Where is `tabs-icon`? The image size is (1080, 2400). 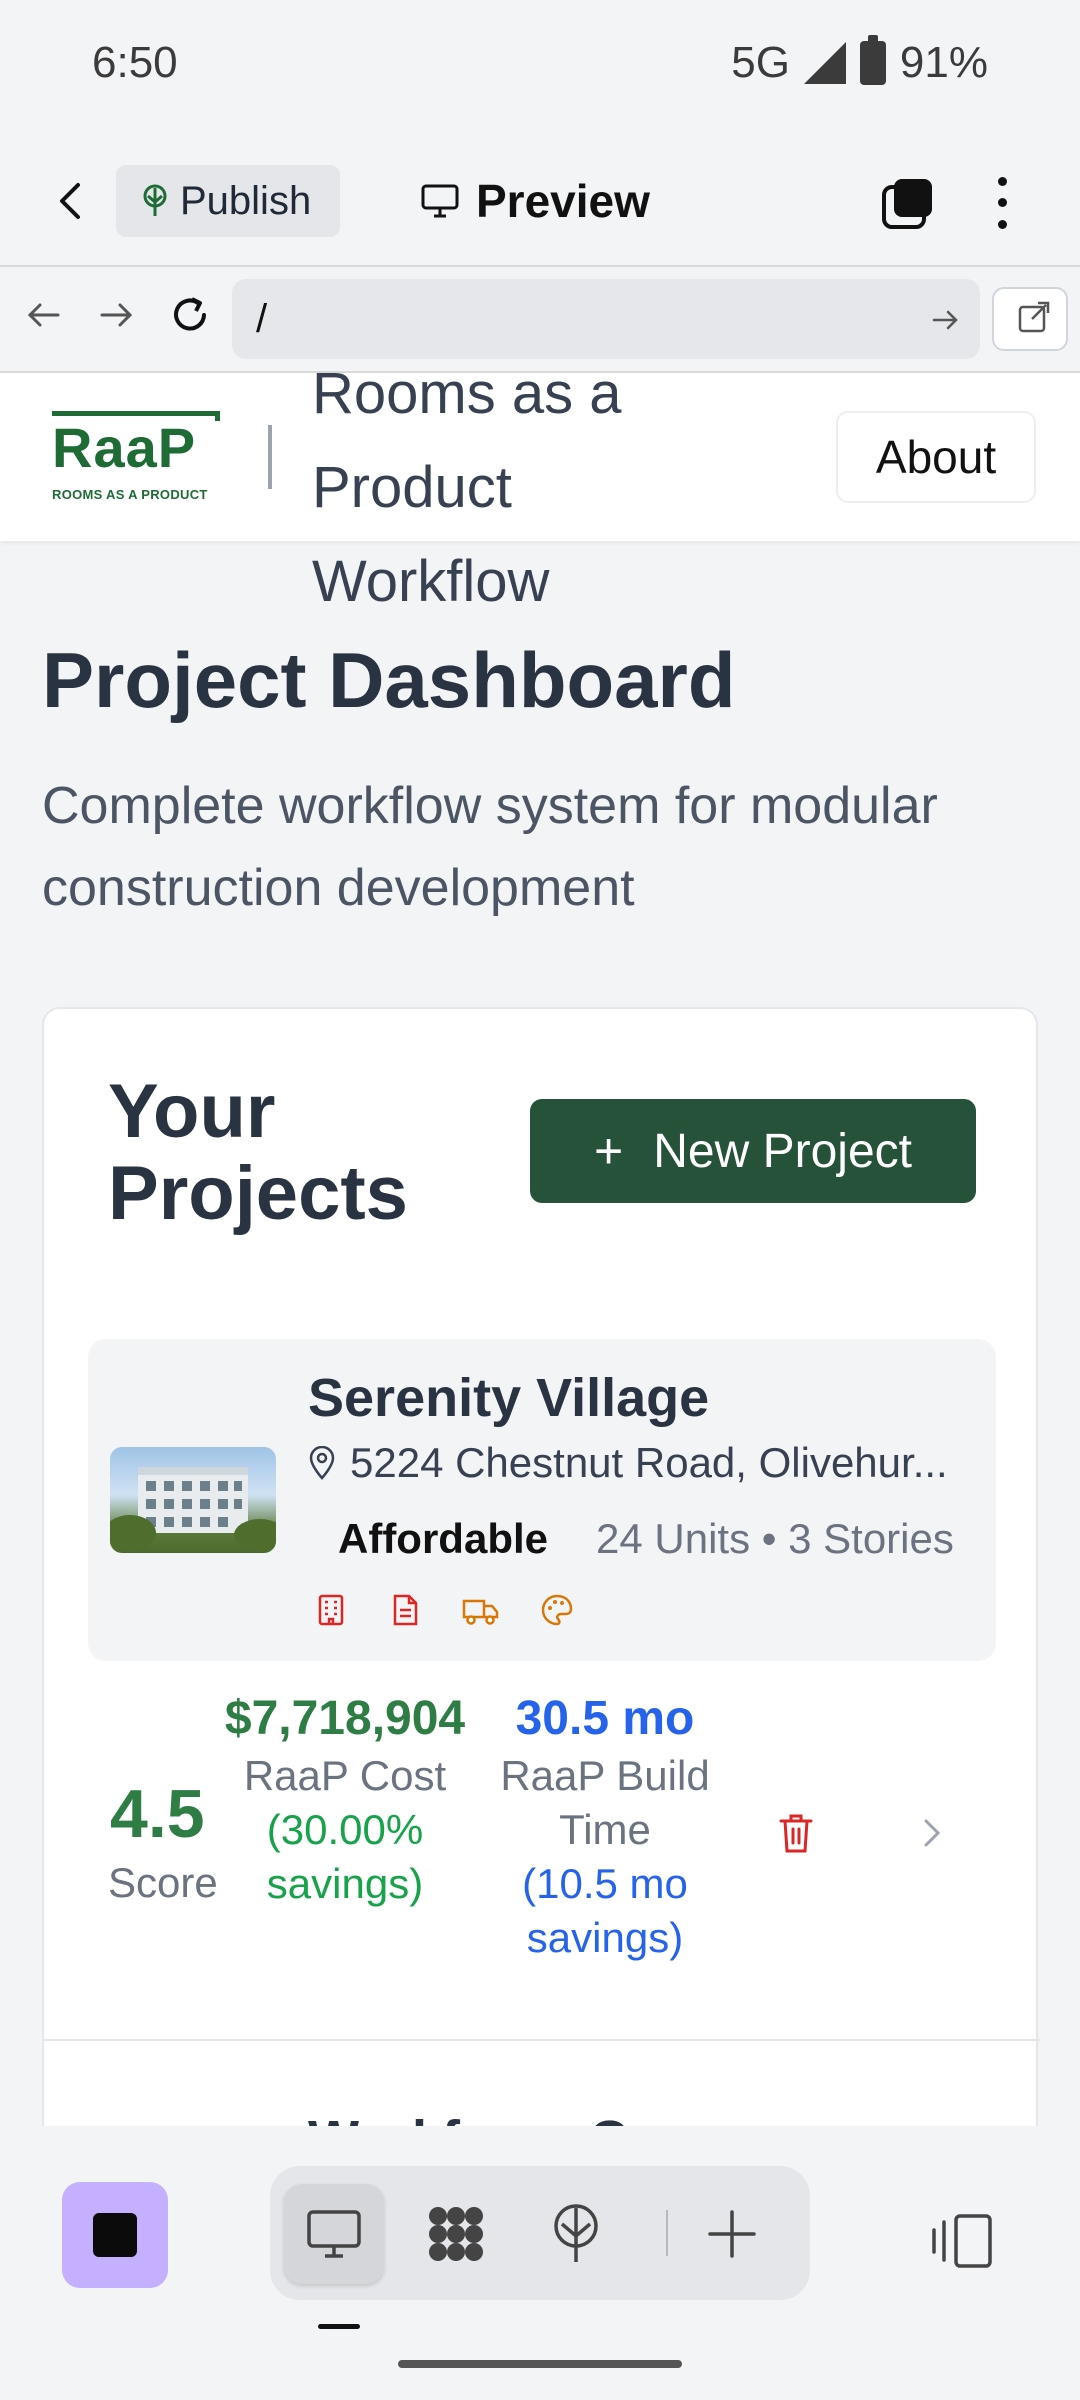
tabs-icon is located at coordinates (908, 203).